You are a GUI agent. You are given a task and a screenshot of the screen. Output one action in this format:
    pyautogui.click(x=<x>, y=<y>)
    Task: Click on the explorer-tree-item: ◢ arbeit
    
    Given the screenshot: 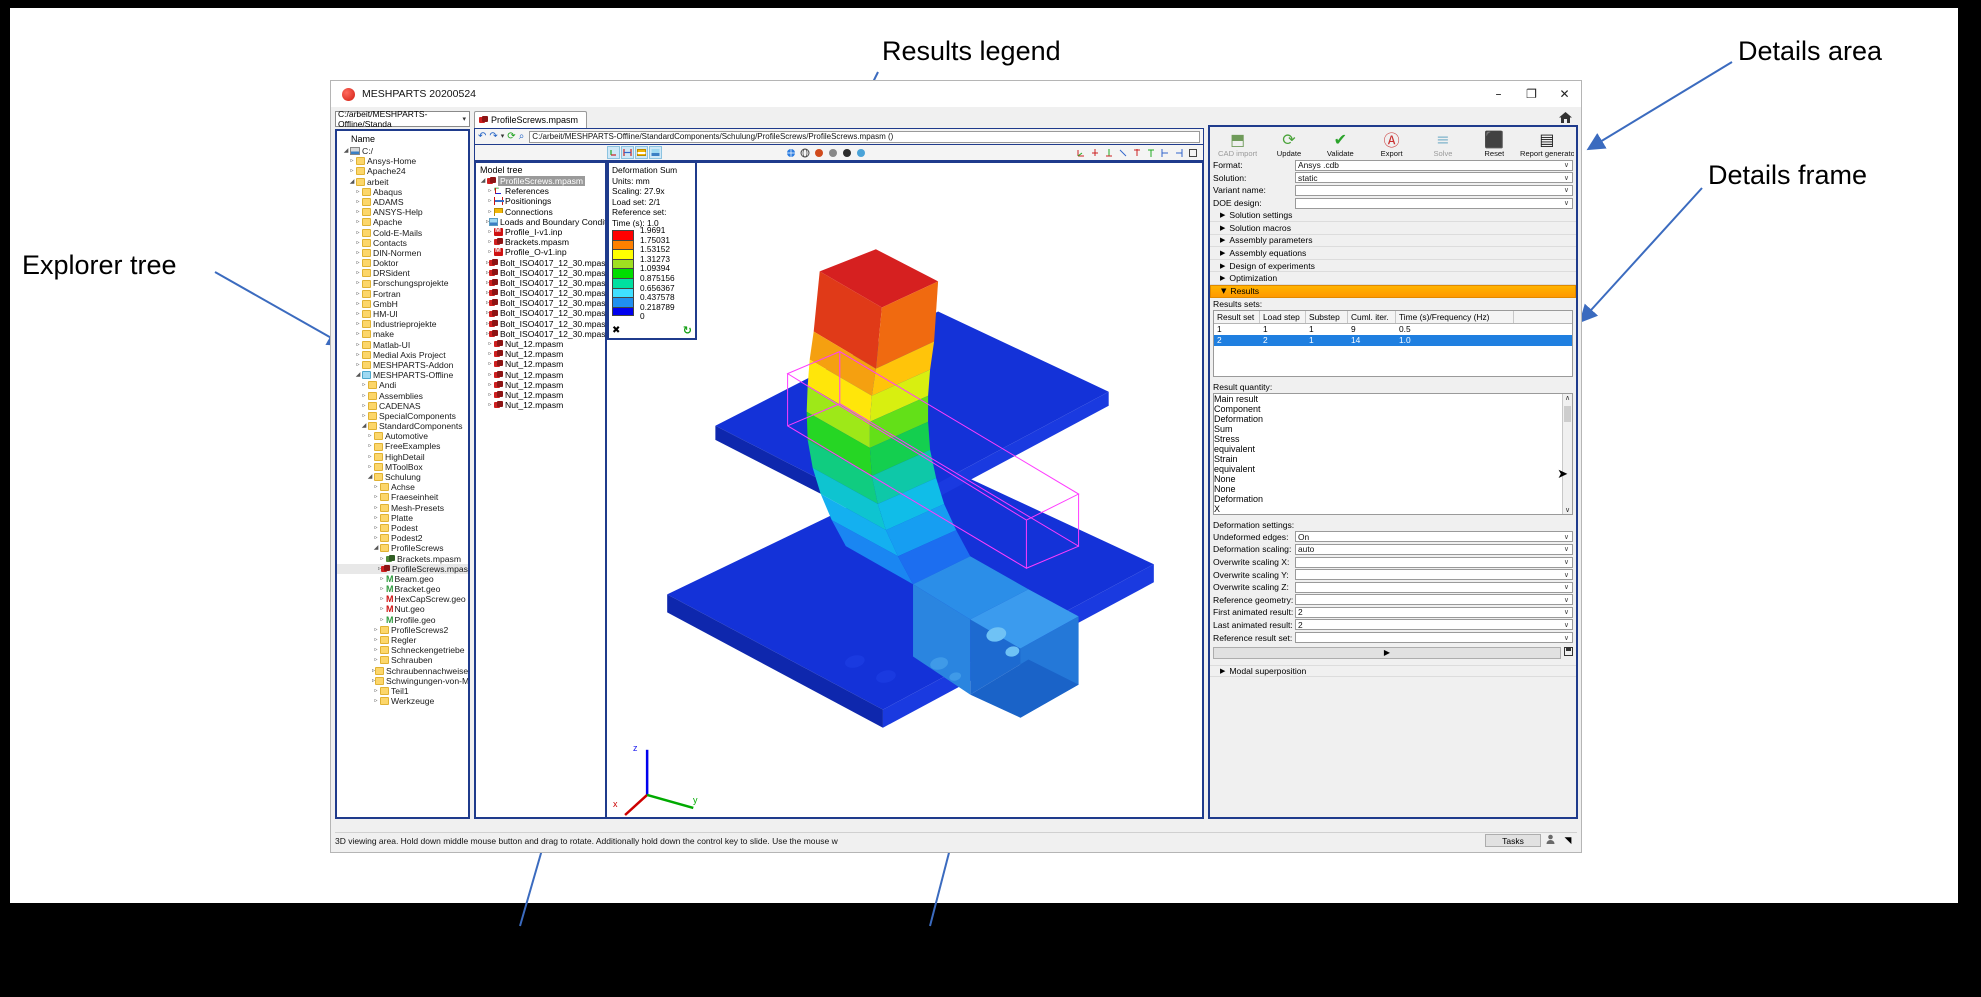 What is the action you would take?
    pyautogui.click(x=402, y=182)
    